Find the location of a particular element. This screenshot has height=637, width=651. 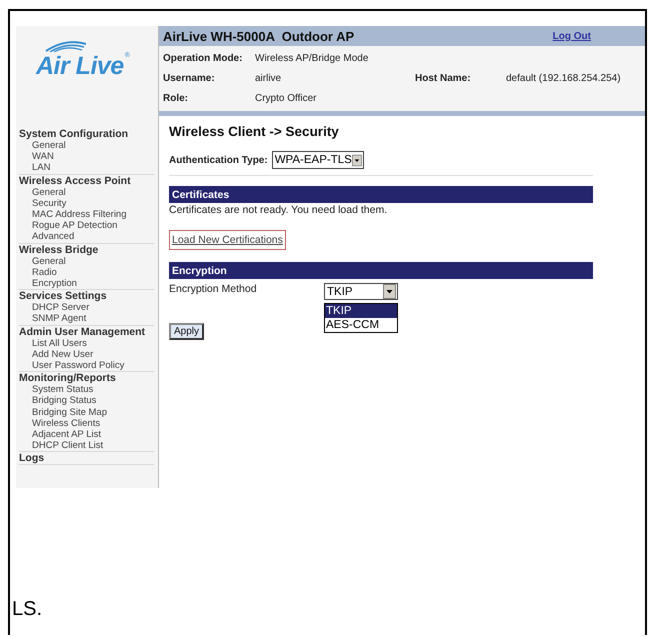

info-label: Host Name: is located at coordinates (443, 78).